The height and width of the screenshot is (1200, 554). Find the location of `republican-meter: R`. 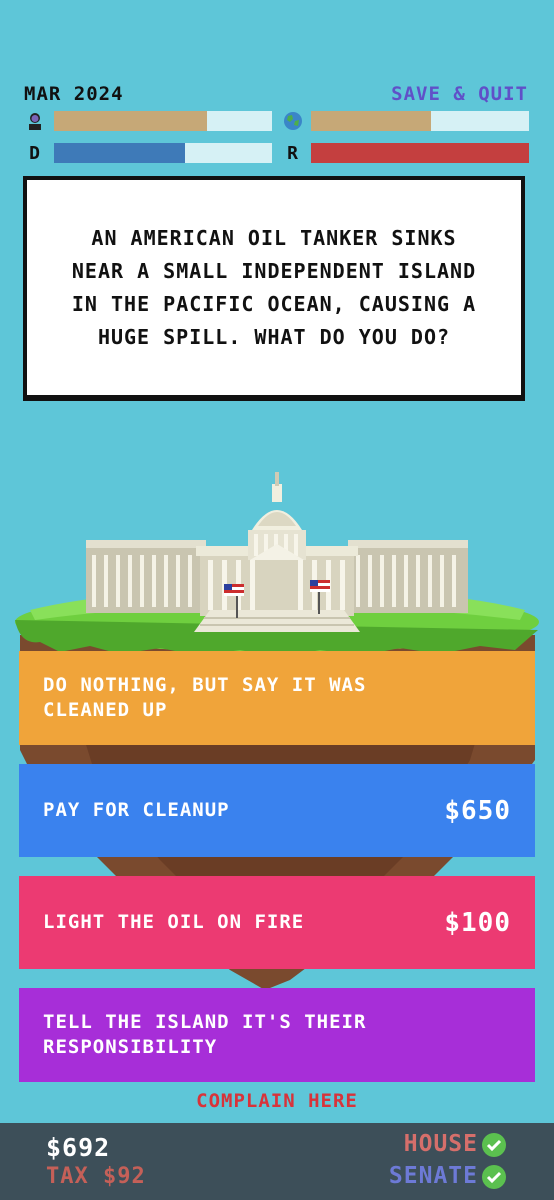

republican-meter: R is located at coordinates (405, 153).